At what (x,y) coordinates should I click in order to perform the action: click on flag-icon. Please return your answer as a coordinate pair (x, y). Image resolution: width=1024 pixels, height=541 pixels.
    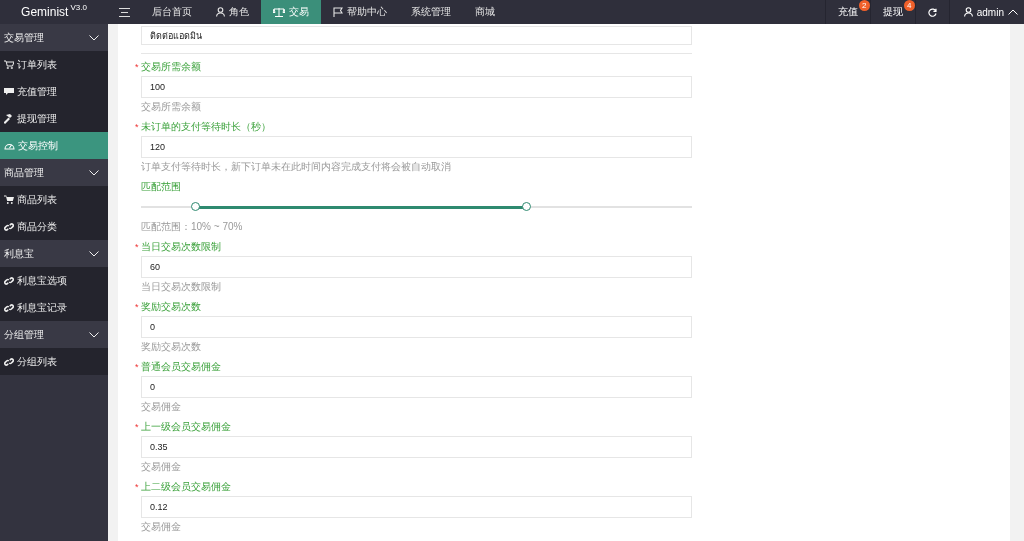
    Looking at the image, I should click on (338, 12).